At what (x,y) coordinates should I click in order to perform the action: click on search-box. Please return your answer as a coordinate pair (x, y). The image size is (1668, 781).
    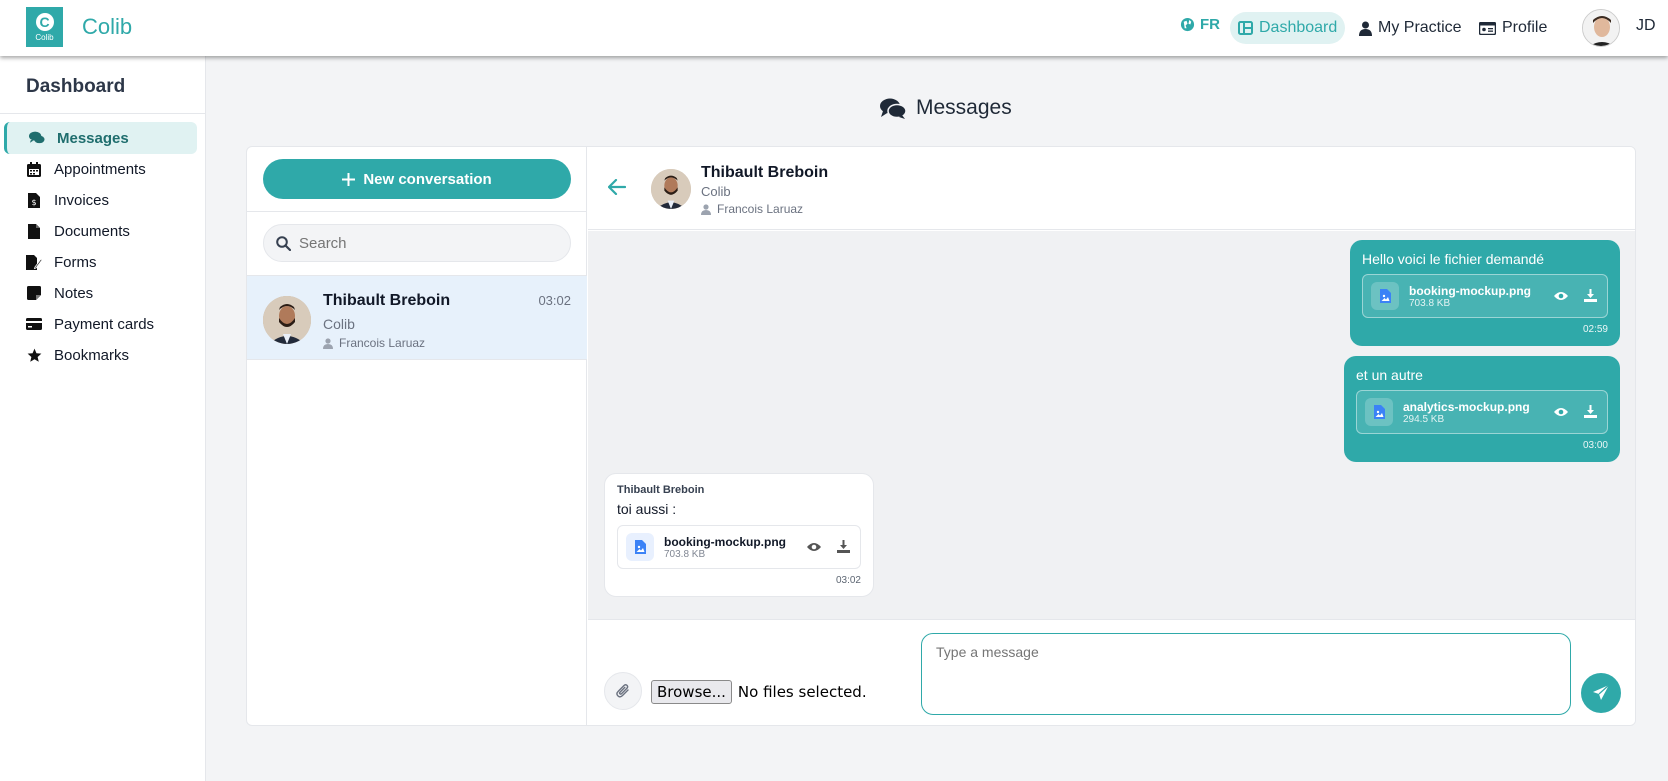
    Looking at the image, I should click on (417, 243).